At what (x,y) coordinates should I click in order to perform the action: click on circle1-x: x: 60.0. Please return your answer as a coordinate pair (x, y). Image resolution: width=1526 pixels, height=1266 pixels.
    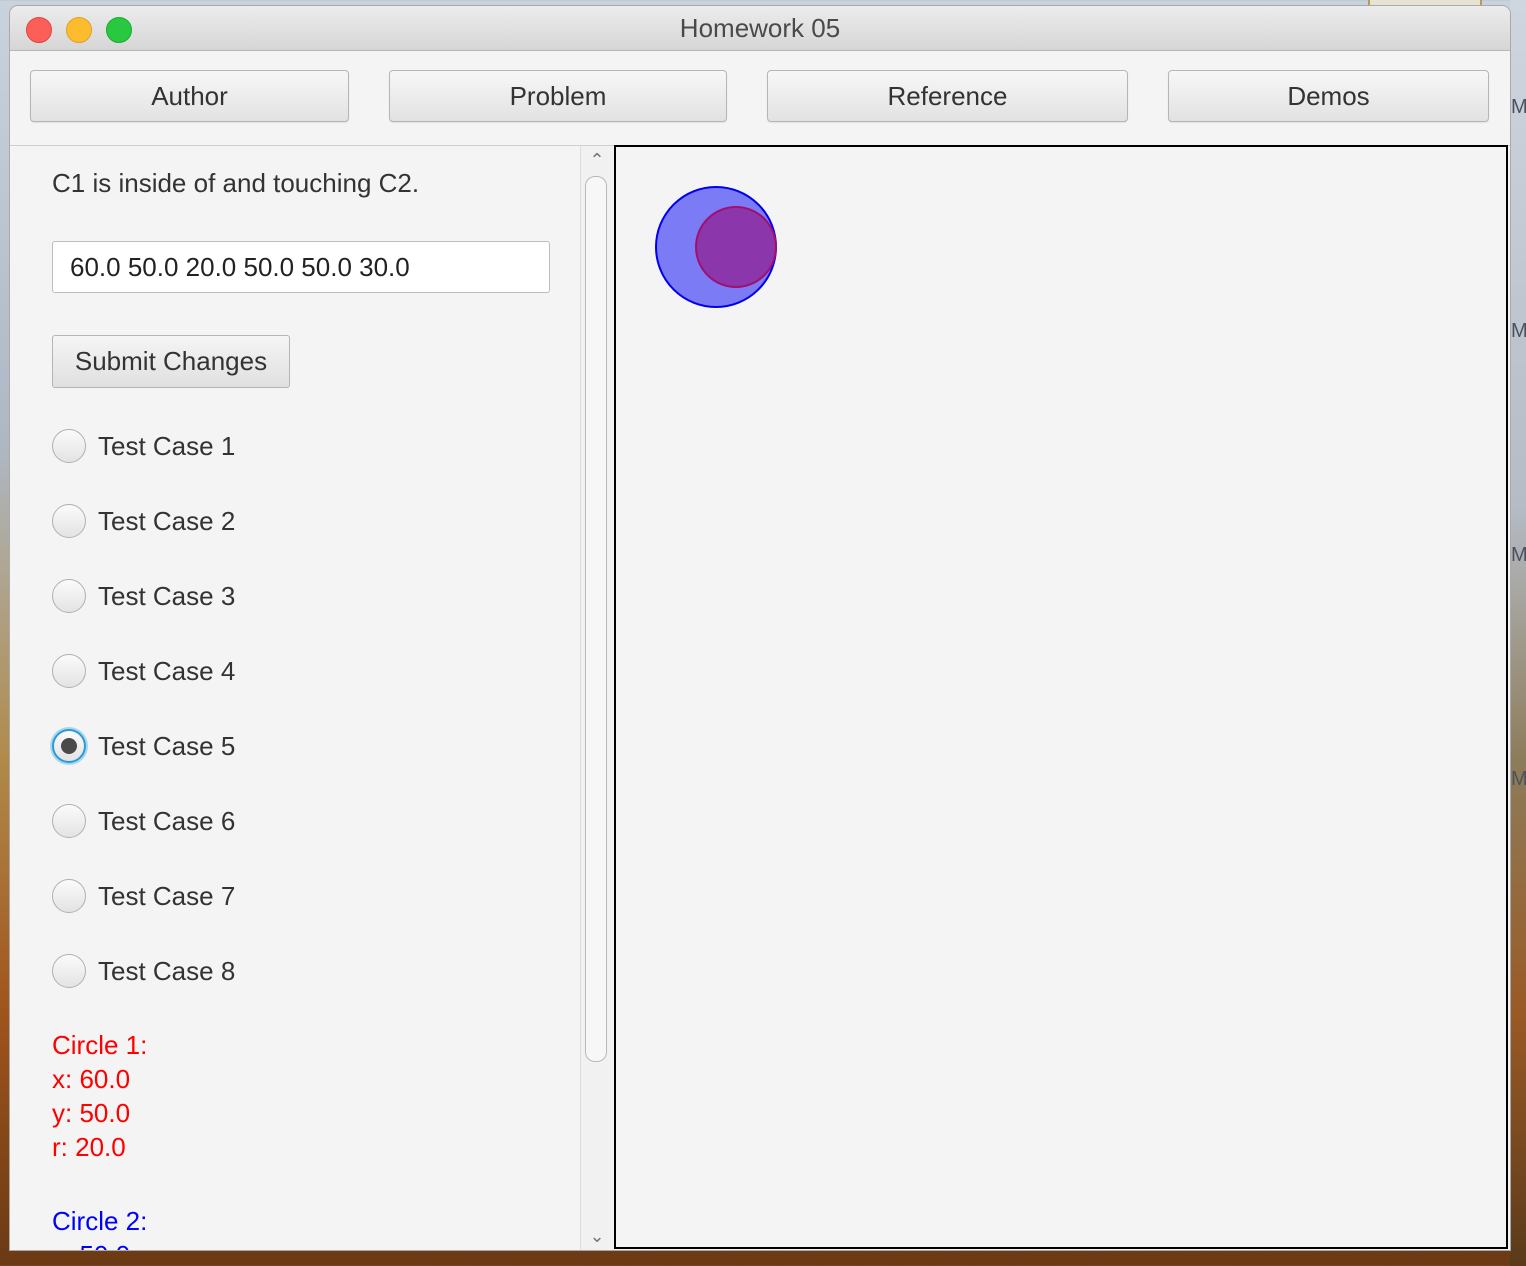
    Looking at the image, I should click on (91, 1079).